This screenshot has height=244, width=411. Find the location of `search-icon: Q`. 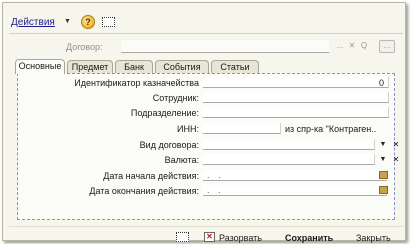

search-icon: Q is located at coordinates (364, 46).